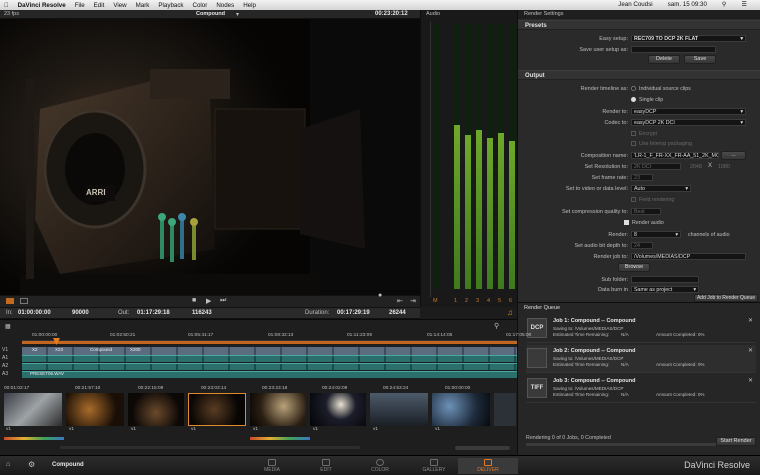 The height and width of the screenshot is (475, 760). Describe the element at coordinates (687, 4) in the screenshot. I see `menubar-clock: sam. 15 09:30` at that location.